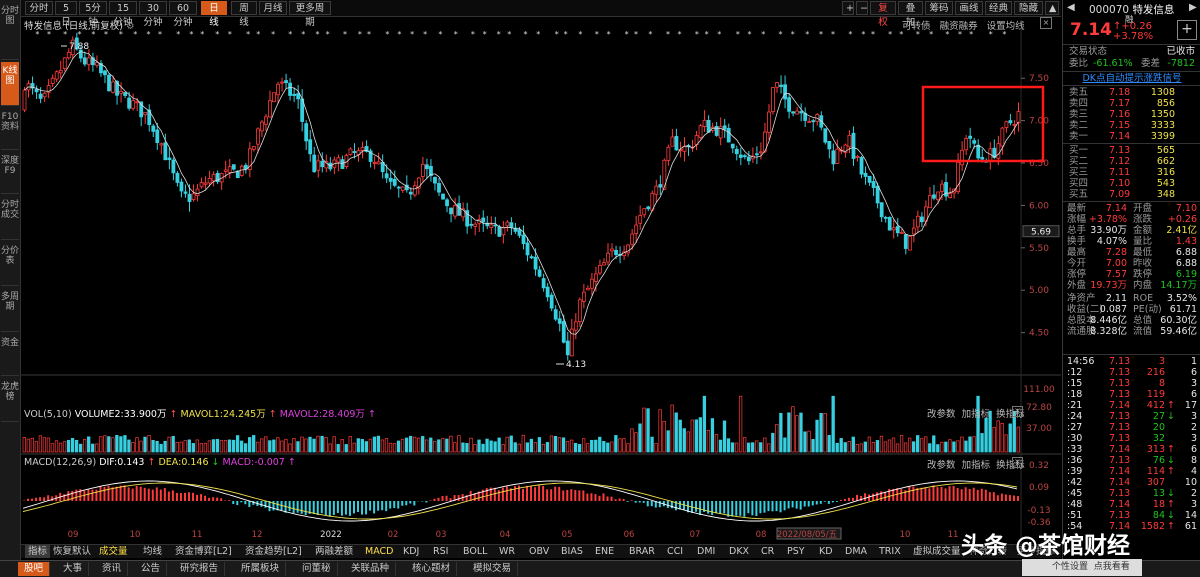 This screenshot has height=577, width=1200. Describe the element at coordinates (1052, 8) in the screenshot. I see `toolbar-button-8: ▲` at that location.